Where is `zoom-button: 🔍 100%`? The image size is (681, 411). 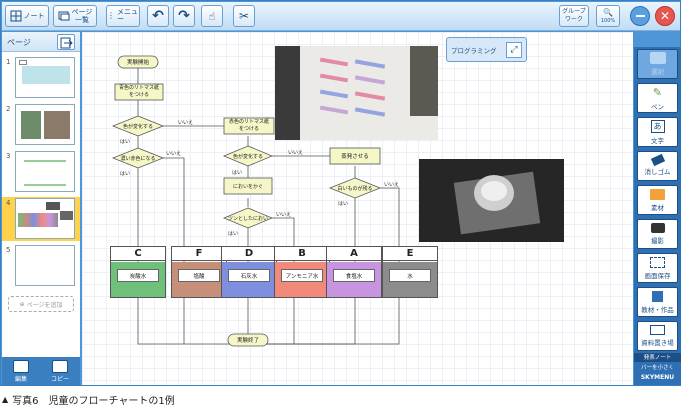
zoom-button: 🔍 100% is located at coordinates (608, 16).